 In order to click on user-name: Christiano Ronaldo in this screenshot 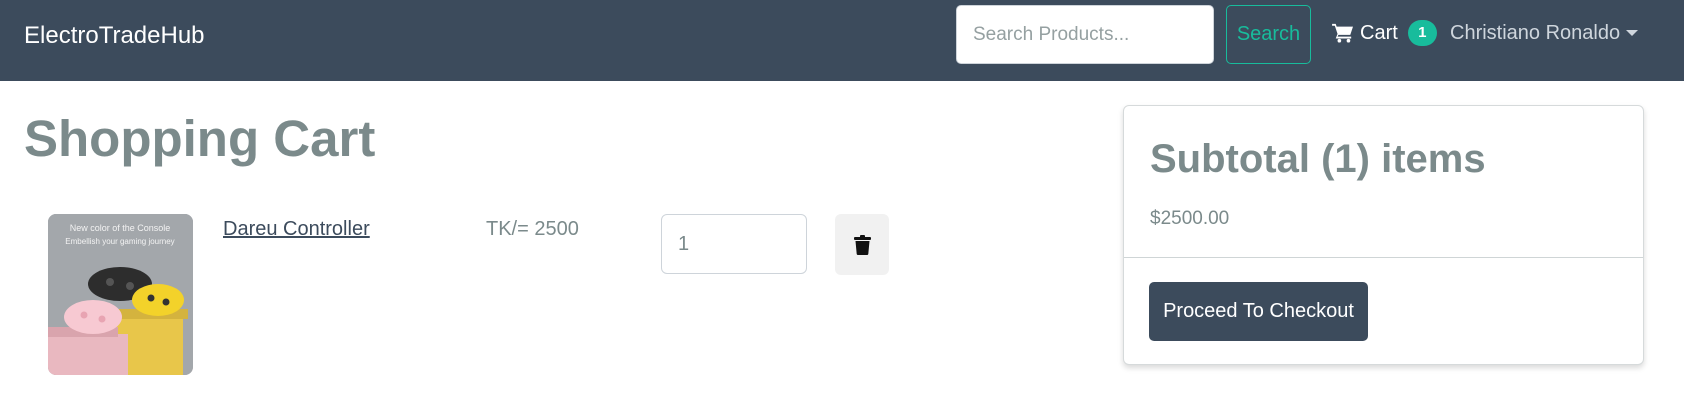, I will do `click(1535, 32)`.